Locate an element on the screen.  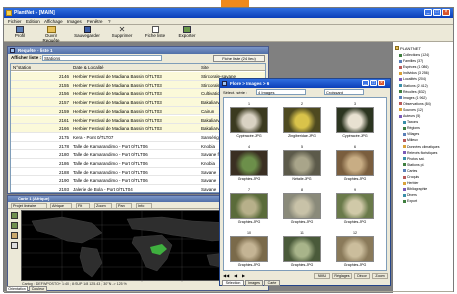
images-close-button: × is located at coordinates (381, 83).